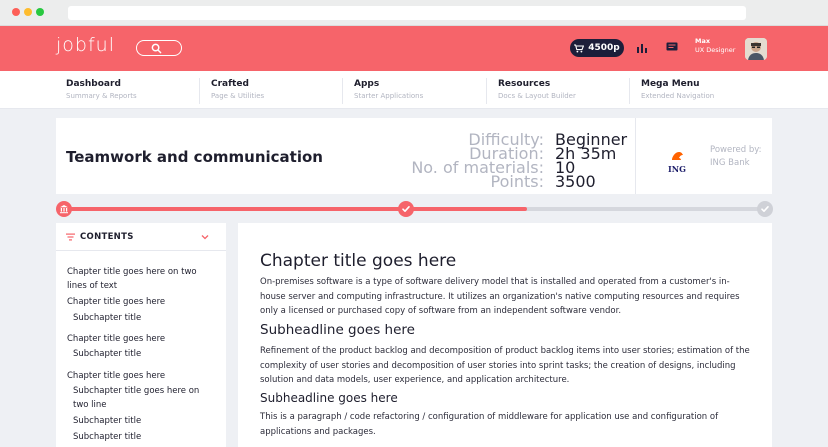 Image resolution: width=828 pixels, height=447 pixels. I want to click on contents-title: CONTENTS, so click(107, 237).